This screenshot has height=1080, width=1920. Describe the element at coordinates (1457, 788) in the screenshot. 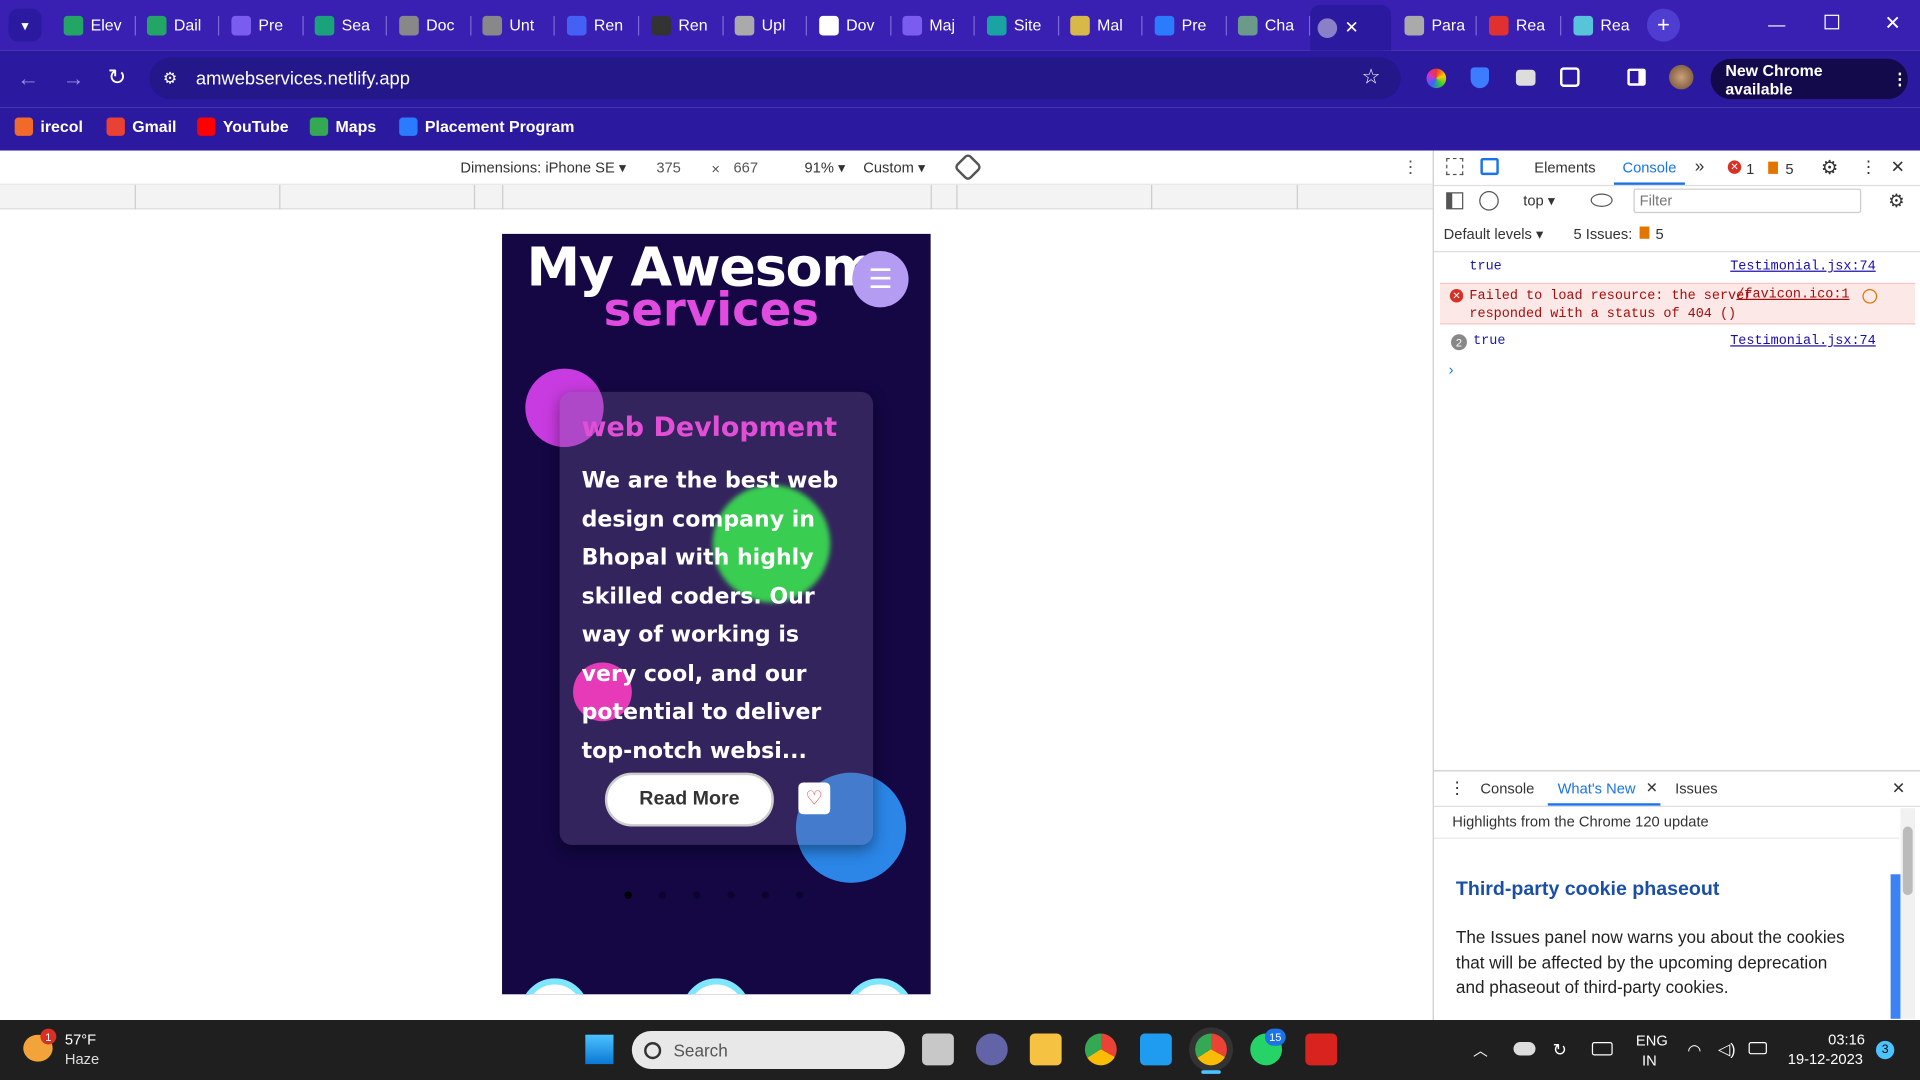

I see `drawer-menu-icon: ⋮` at that location.